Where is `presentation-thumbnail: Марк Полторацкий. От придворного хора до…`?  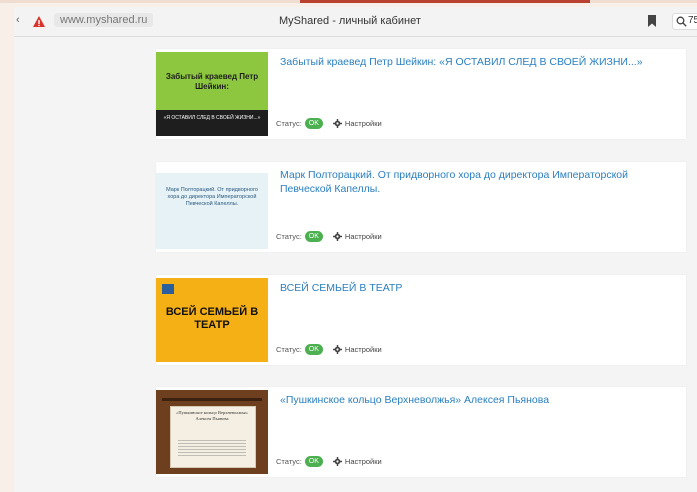
presentation-thumbnail: Марк Полторацкий. От придворного хора до… is located at coordinates (212, 207).